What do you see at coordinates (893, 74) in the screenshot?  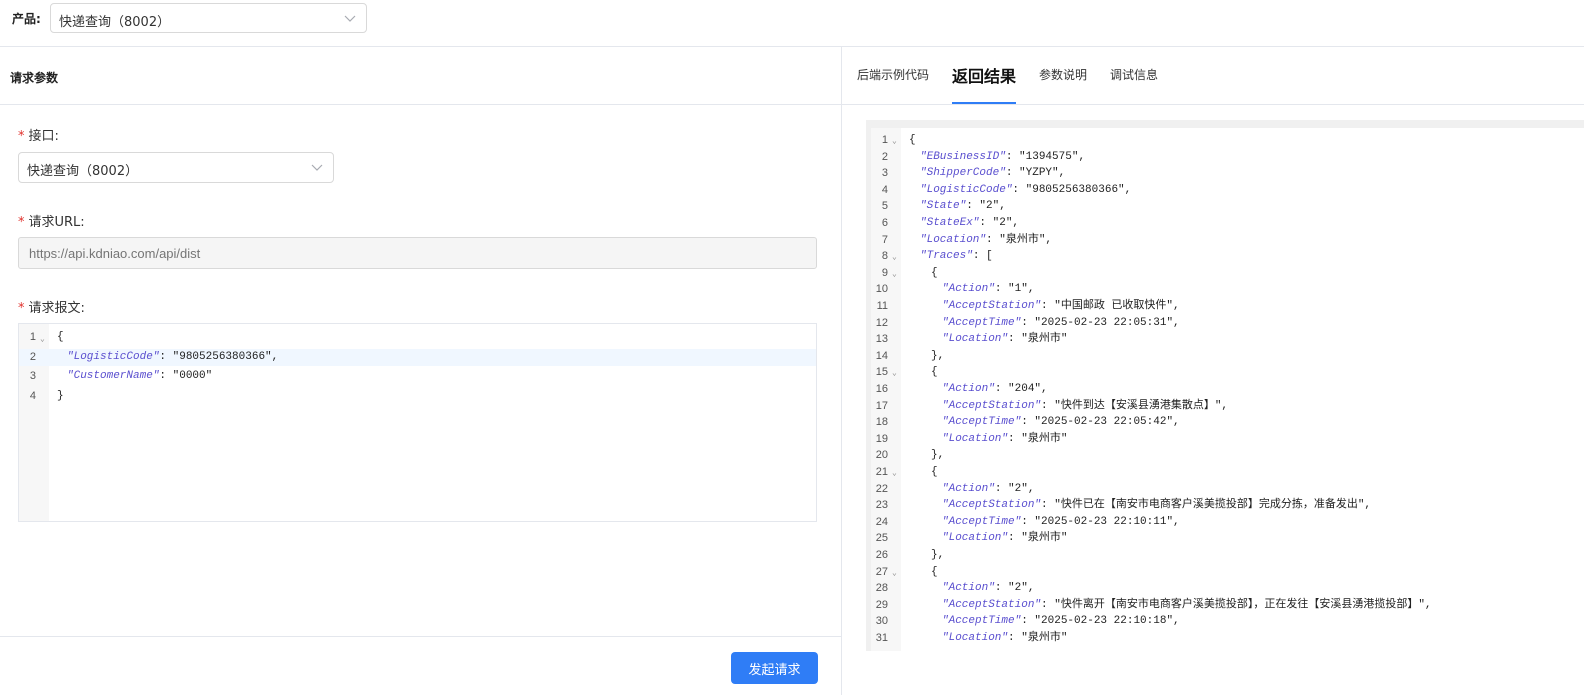 I see `tab-backend-sample-code: 后端示例代码` at bounding box center [893, 74].